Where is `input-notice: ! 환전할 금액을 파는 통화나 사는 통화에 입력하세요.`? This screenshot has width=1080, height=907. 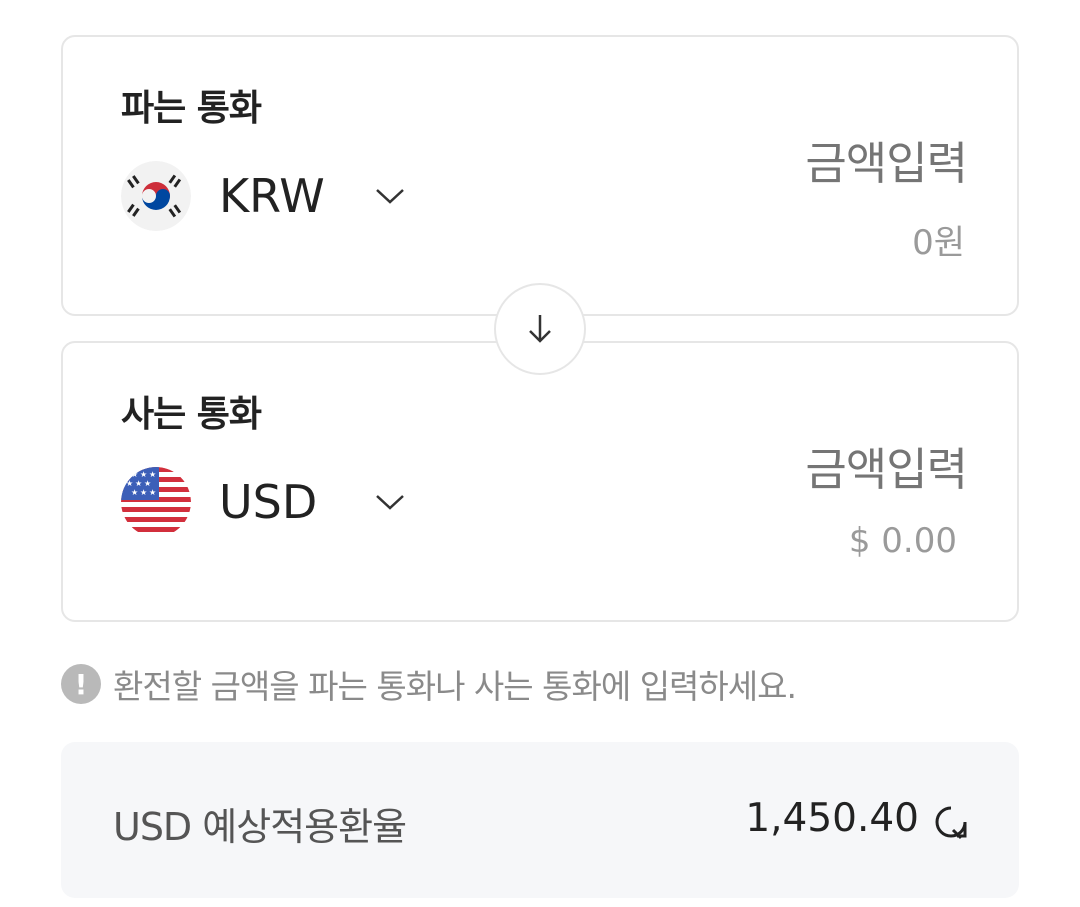
input-notice: ! 환전할 금액을 파는 통화나 사는 통화에 입력하세요. is located at coordinates (429, 684).